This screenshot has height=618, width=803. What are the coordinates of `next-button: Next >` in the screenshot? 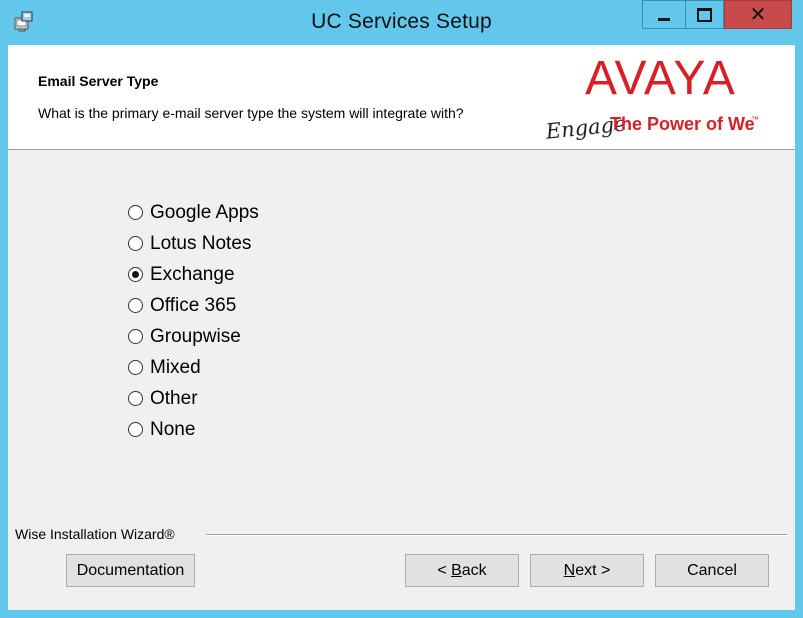 It's located at (587, 570).